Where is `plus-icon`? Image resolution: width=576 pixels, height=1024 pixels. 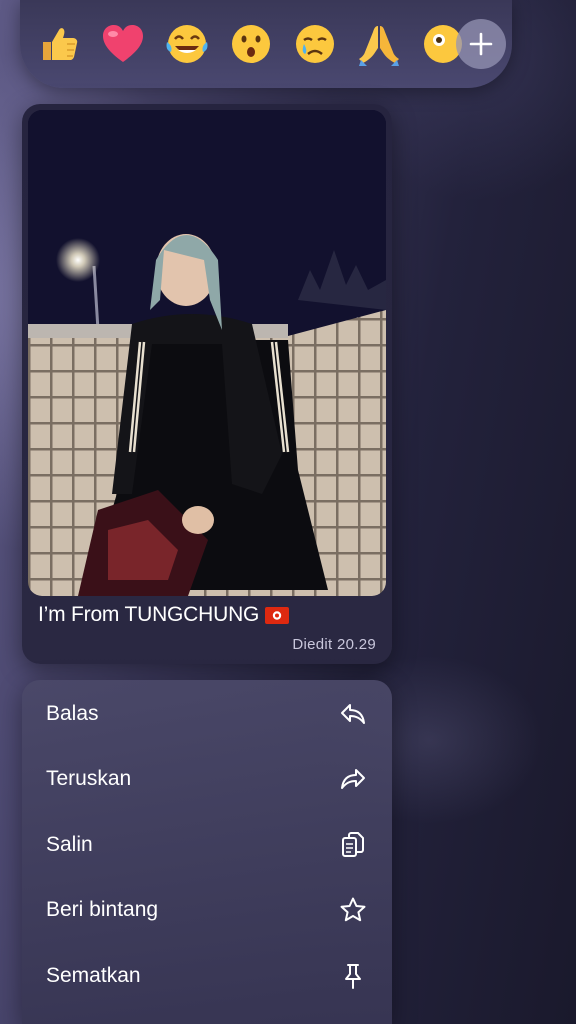 plus-icon is located at coordinates (481, 44).